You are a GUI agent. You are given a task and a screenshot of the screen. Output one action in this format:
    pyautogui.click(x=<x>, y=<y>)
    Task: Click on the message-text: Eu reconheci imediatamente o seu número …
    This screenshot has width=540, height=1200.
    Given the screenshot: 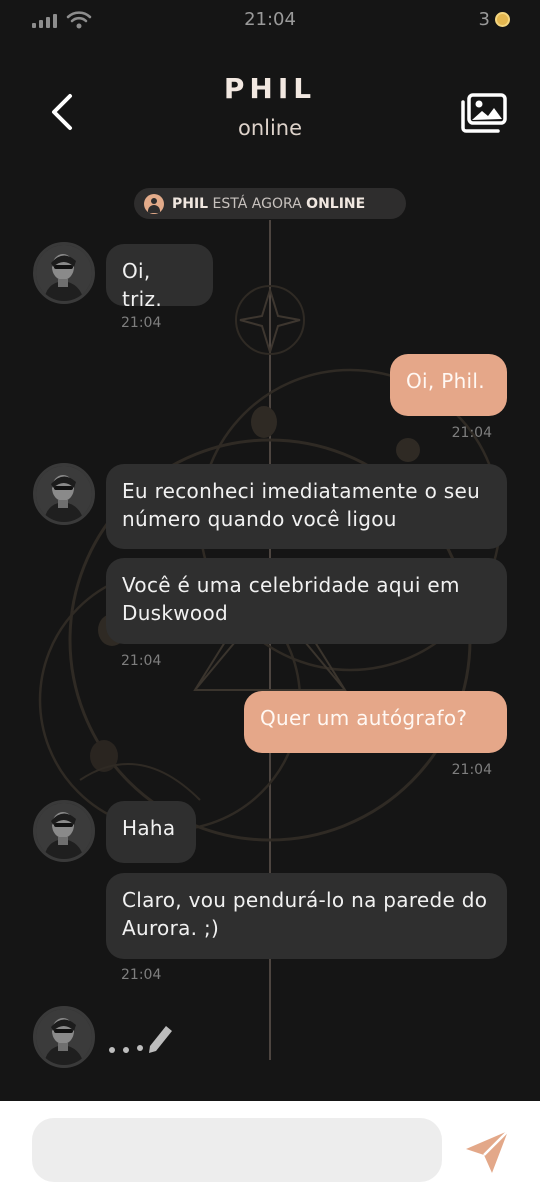 What is the action you would take?
    pyautogui.click(x=301, y=505)
    